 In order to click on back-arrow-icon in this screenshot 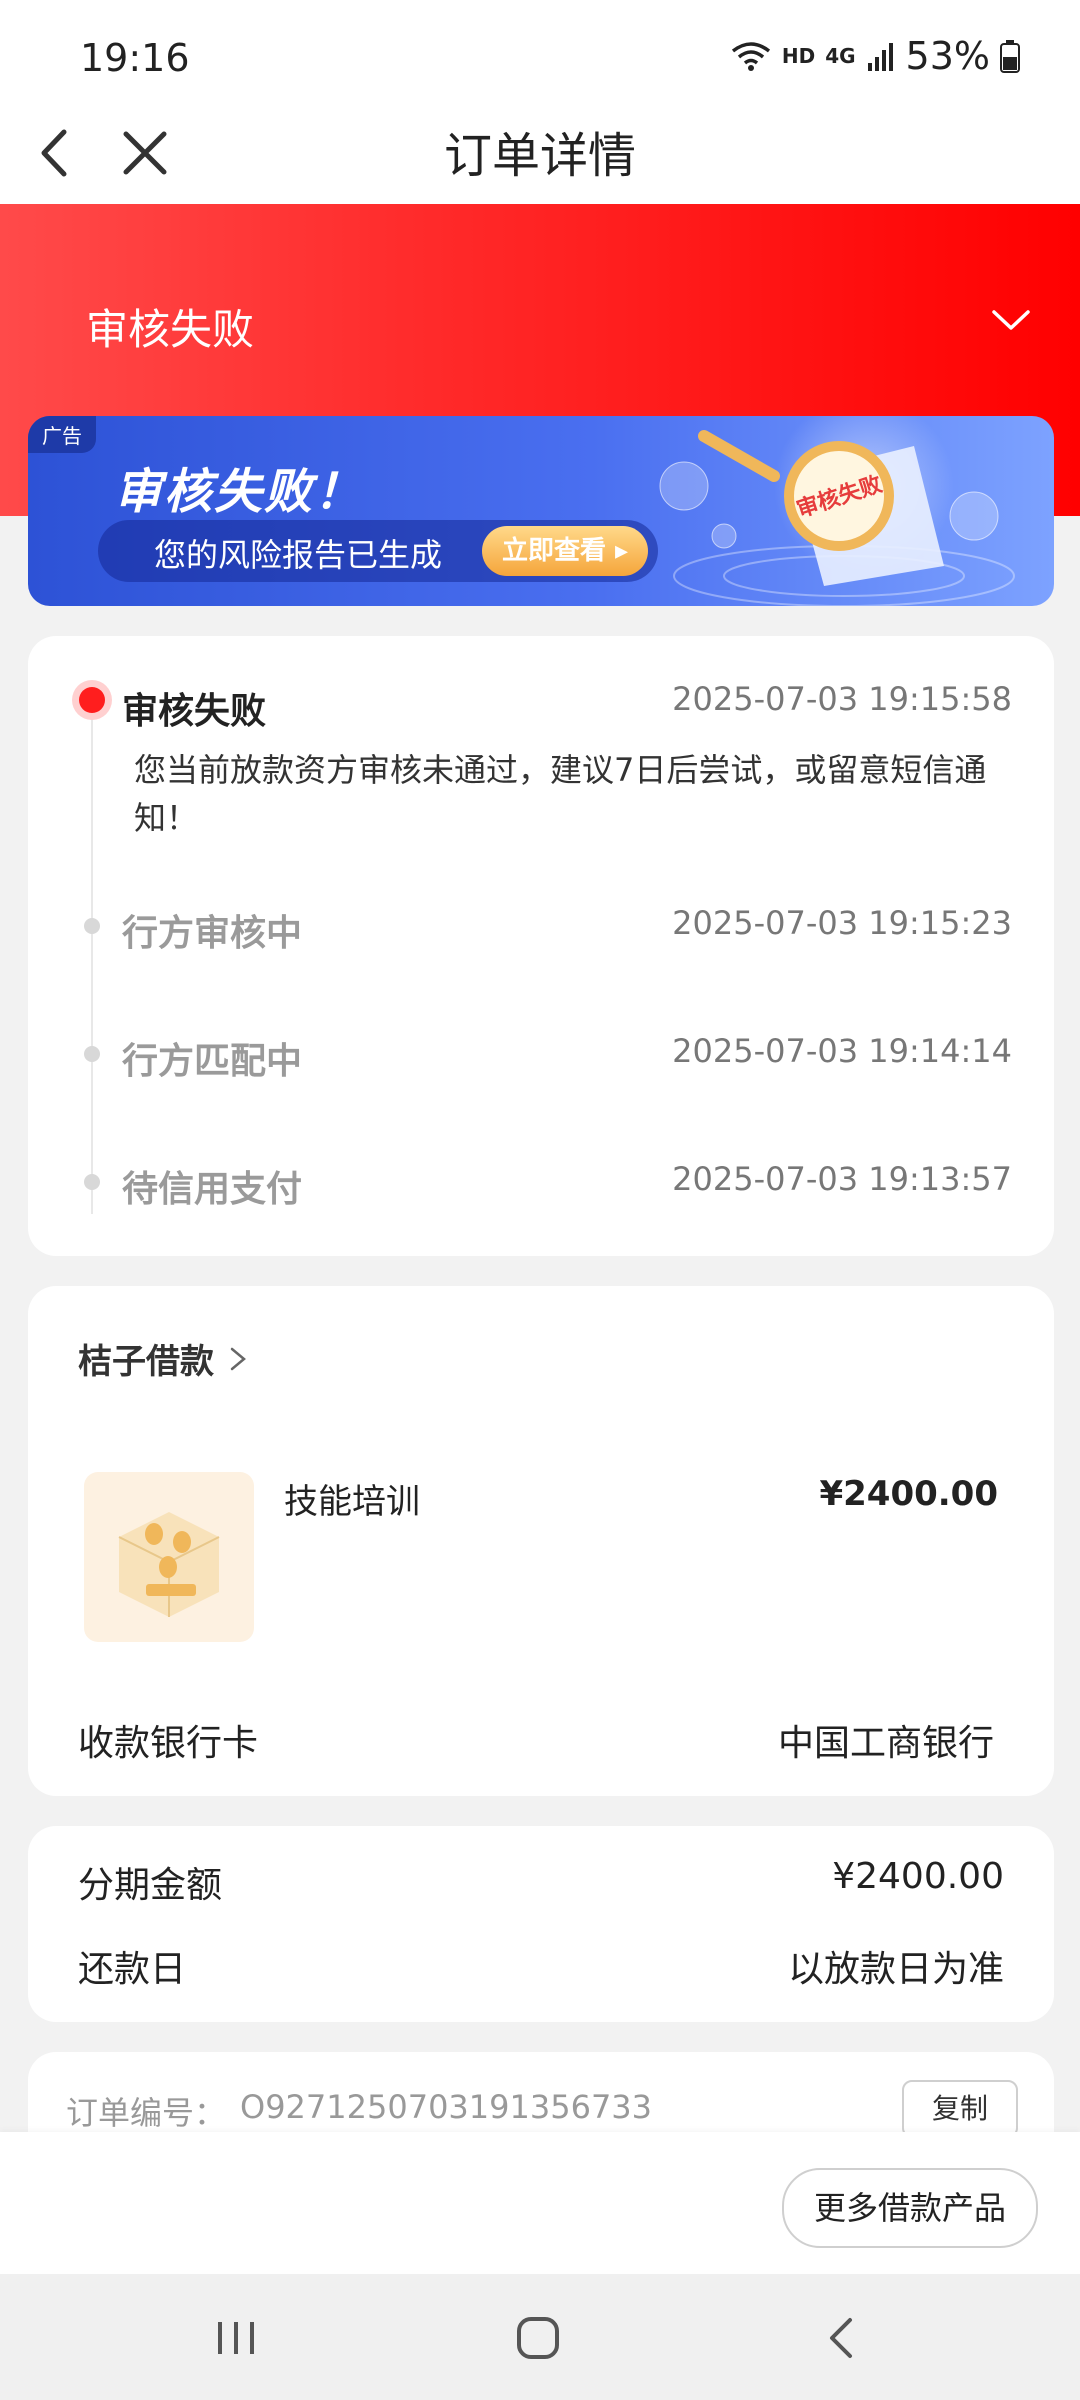, I will do `click(841, 2338)`.